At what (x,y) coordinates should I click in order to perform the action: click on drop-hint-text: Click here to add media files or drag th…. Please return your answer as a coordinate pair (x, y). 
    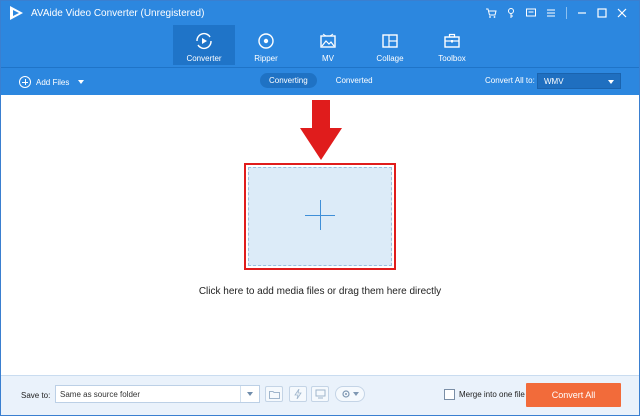
    Looking at the image, I should click on (320, 291).